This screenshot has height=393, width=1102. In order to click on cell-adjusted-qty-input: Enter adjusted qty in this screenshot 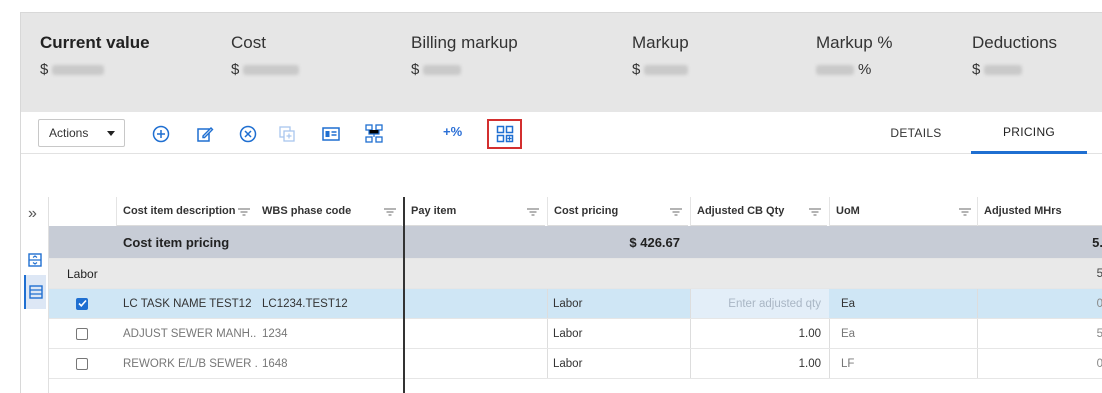, I will do `click(760, 303)`.